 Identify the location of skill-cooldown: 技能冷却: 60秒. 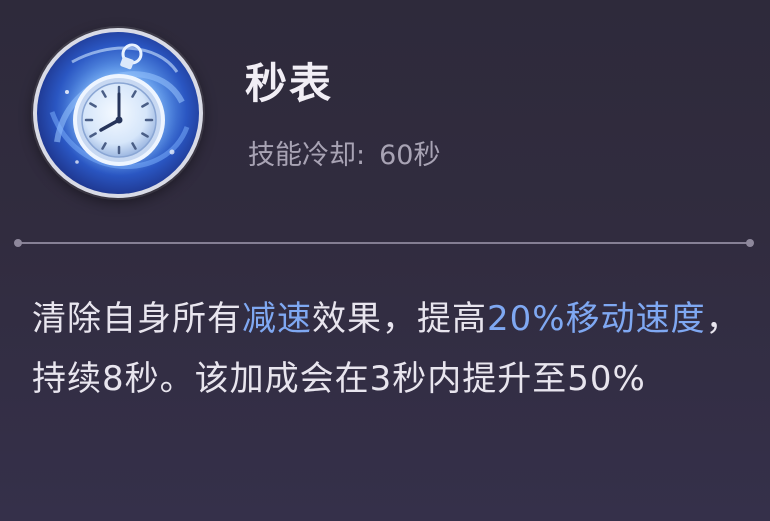
(343, 152).